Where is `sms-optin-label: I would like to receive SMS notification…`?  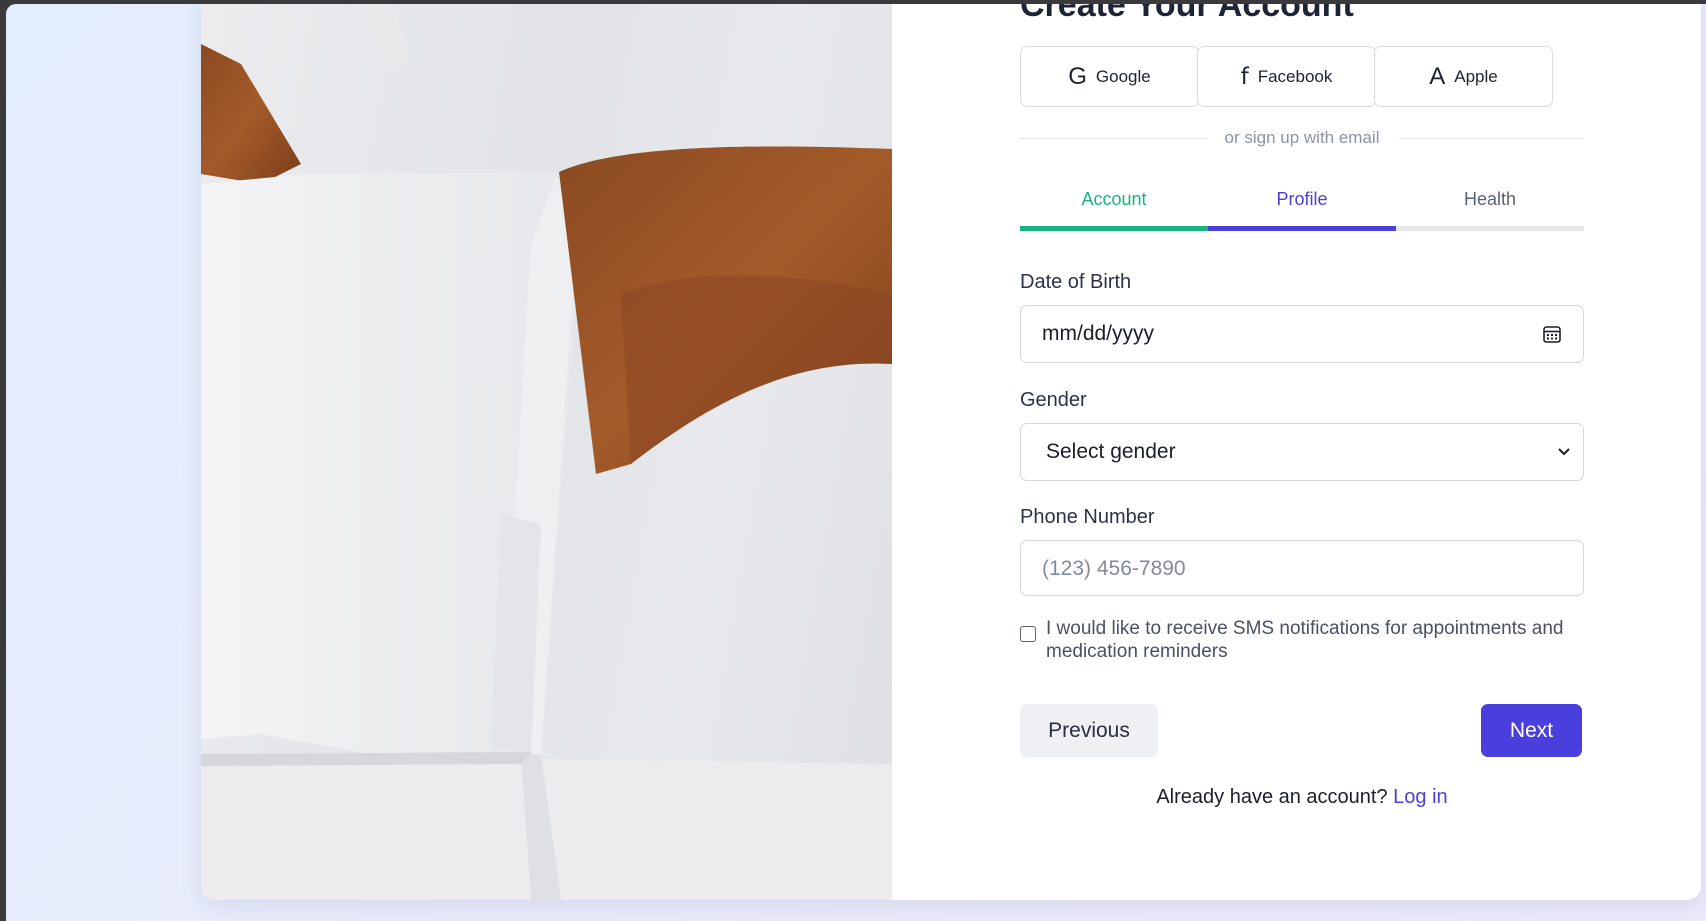 sms-optin-label: I would like to receive SMS notification… is located at coordinates (1311, 640).